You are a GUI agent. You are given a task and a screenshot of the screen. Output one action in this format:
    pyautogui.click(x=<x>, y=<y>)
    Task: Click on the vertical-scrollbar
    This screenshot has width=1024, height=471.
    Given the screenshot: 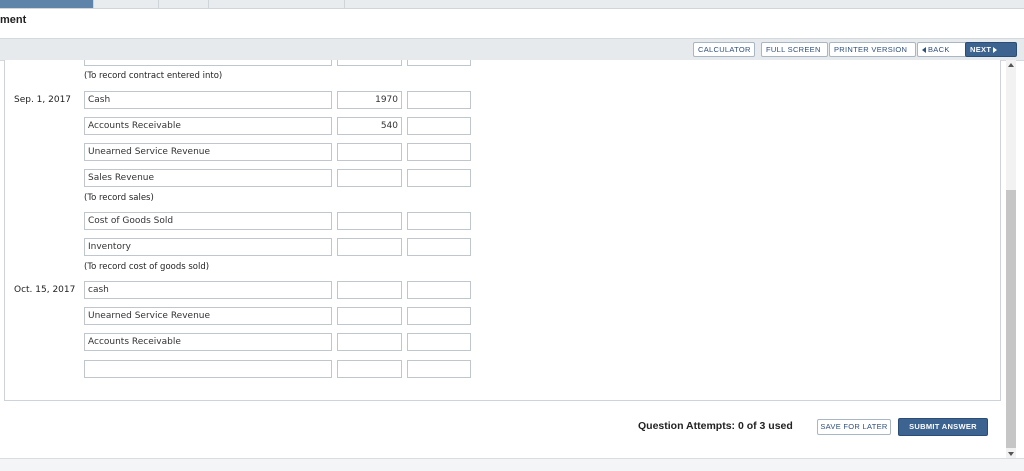 What is the action you would take?
    pyautogui.click(x=1011, y=260)
    